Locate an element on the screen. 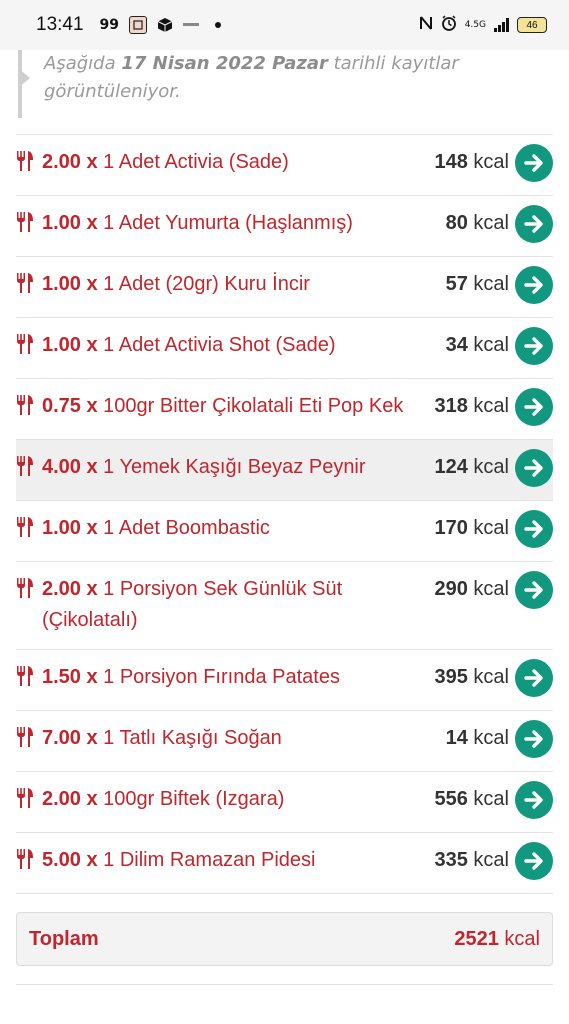  food-entry-row: 5.00 x 1 Dilim Ramazan Pidesi 335 kcal is located at coordinates (284, 863).